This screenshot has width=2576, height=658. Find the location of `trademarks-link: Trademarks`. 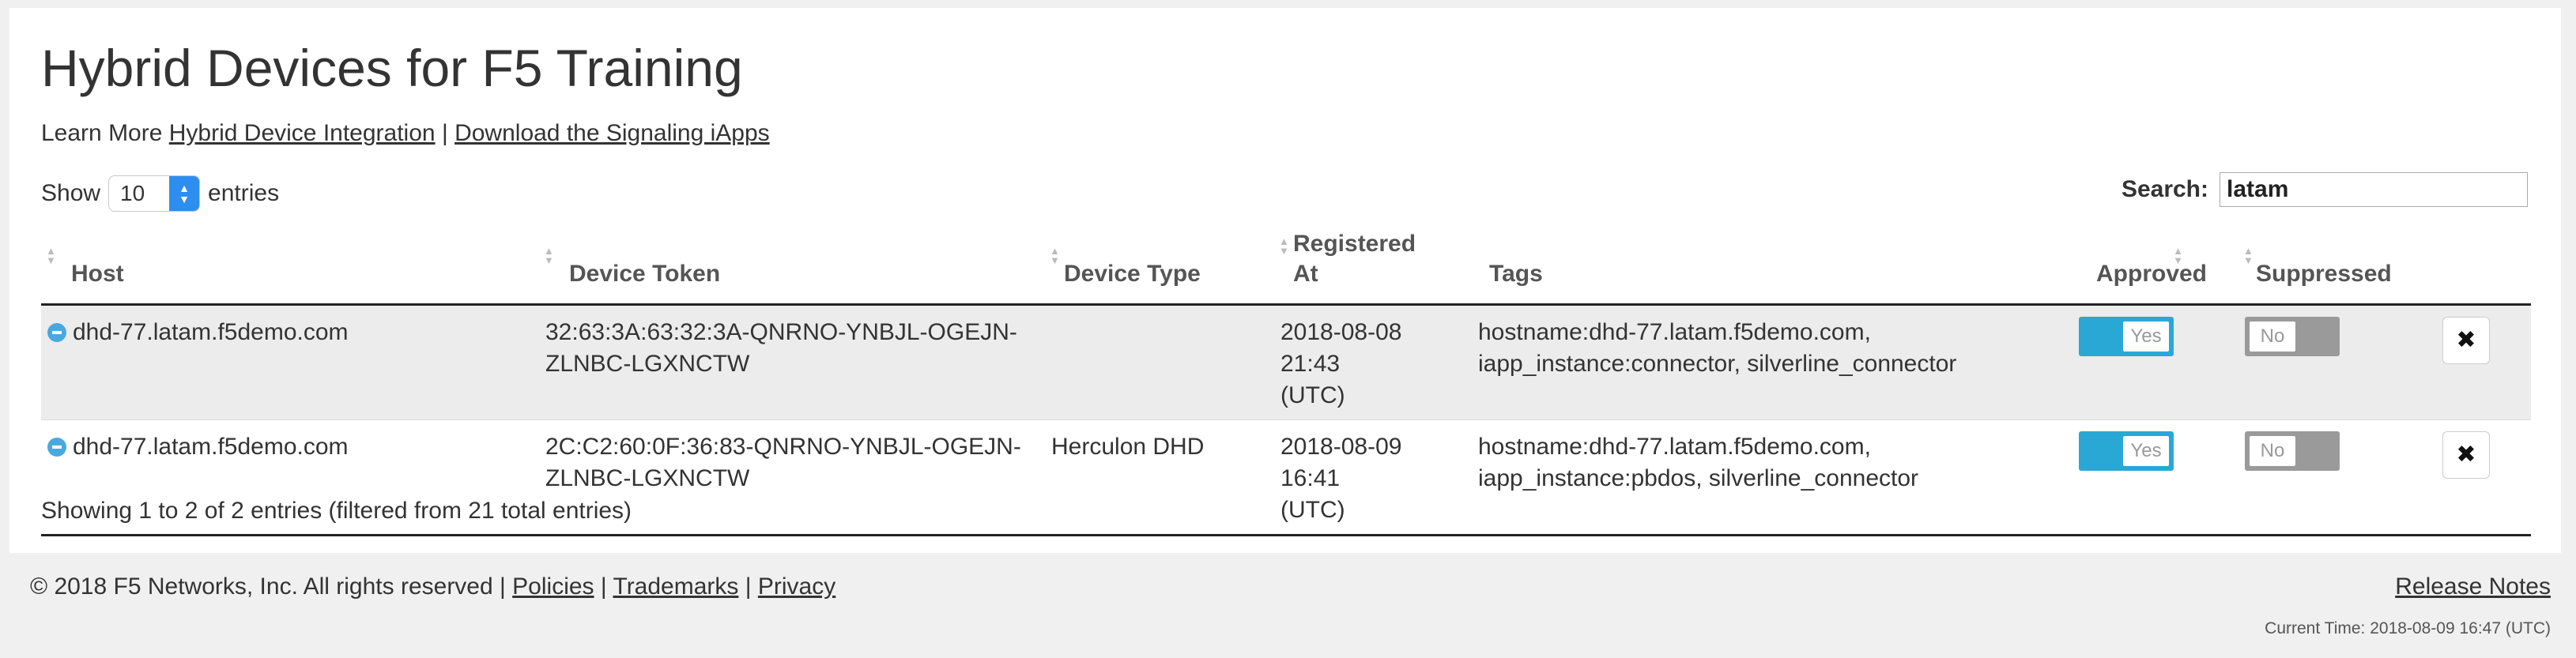

trademarks-link: Trademarks is located at coordinates (675, 586).